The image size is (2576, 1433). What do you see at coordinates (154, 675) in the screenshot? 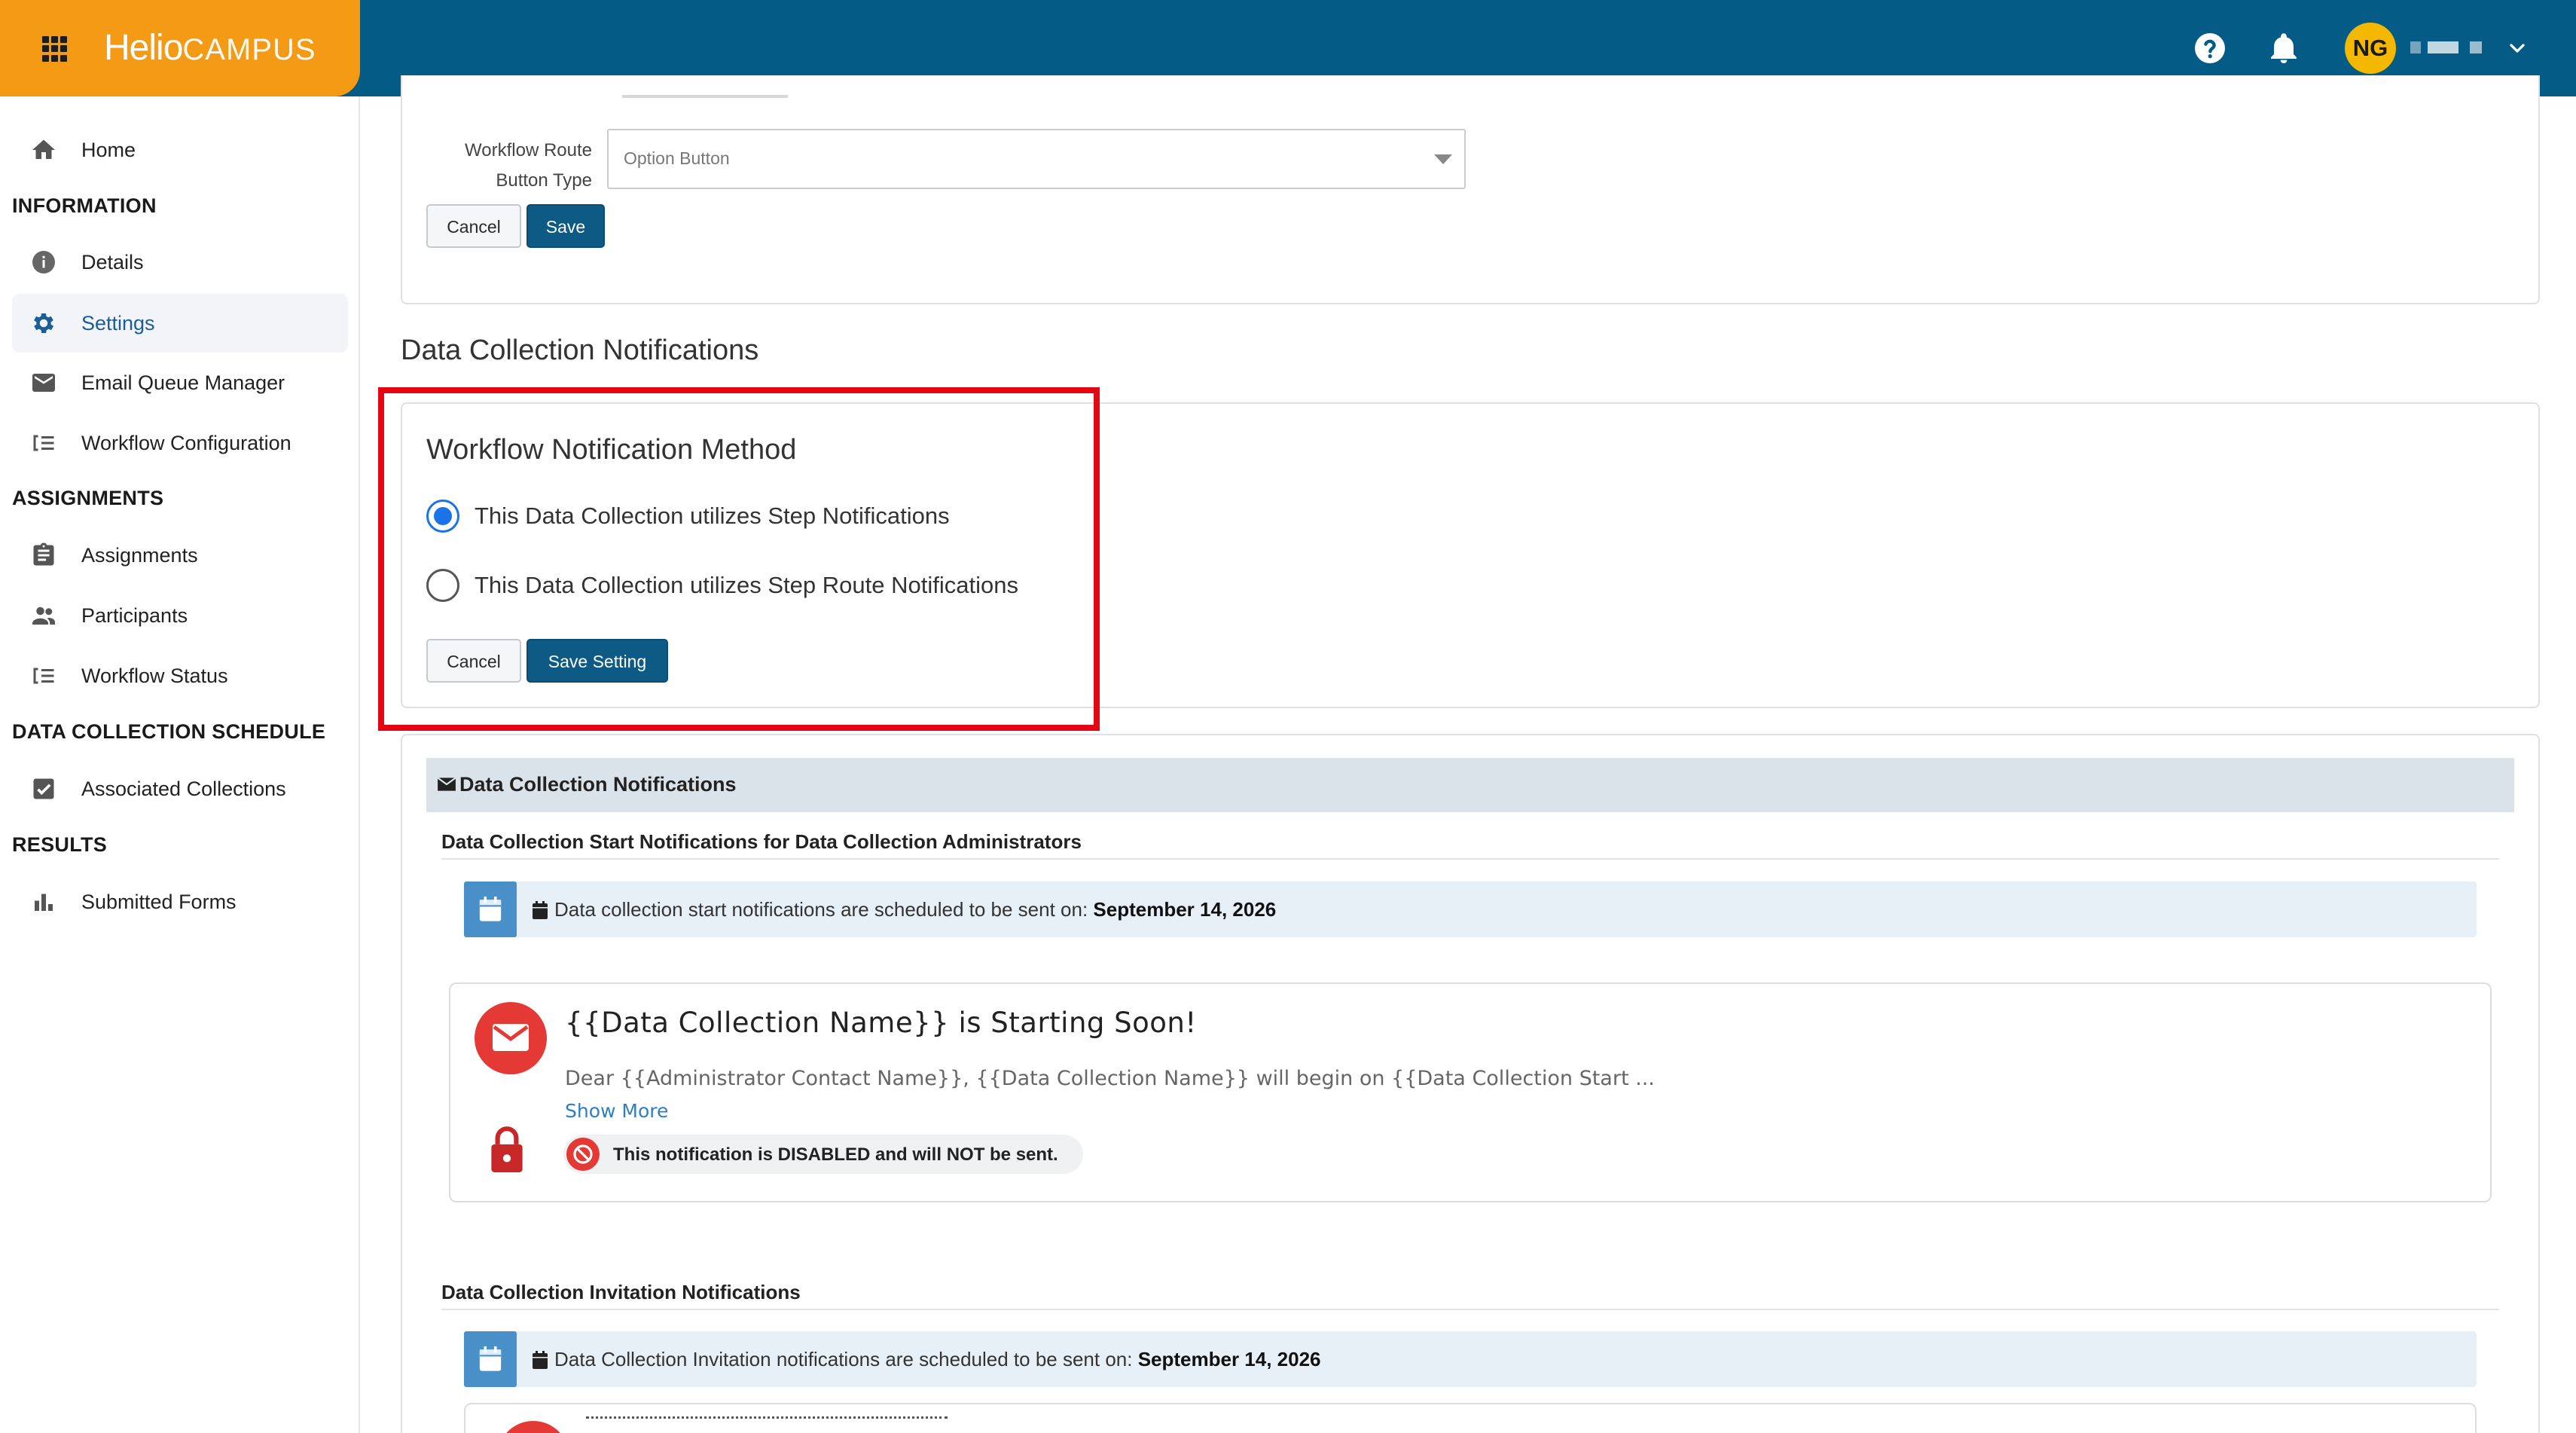
I see `sidebar-item-label: Workflow Status` at bounding box center [154, 675].